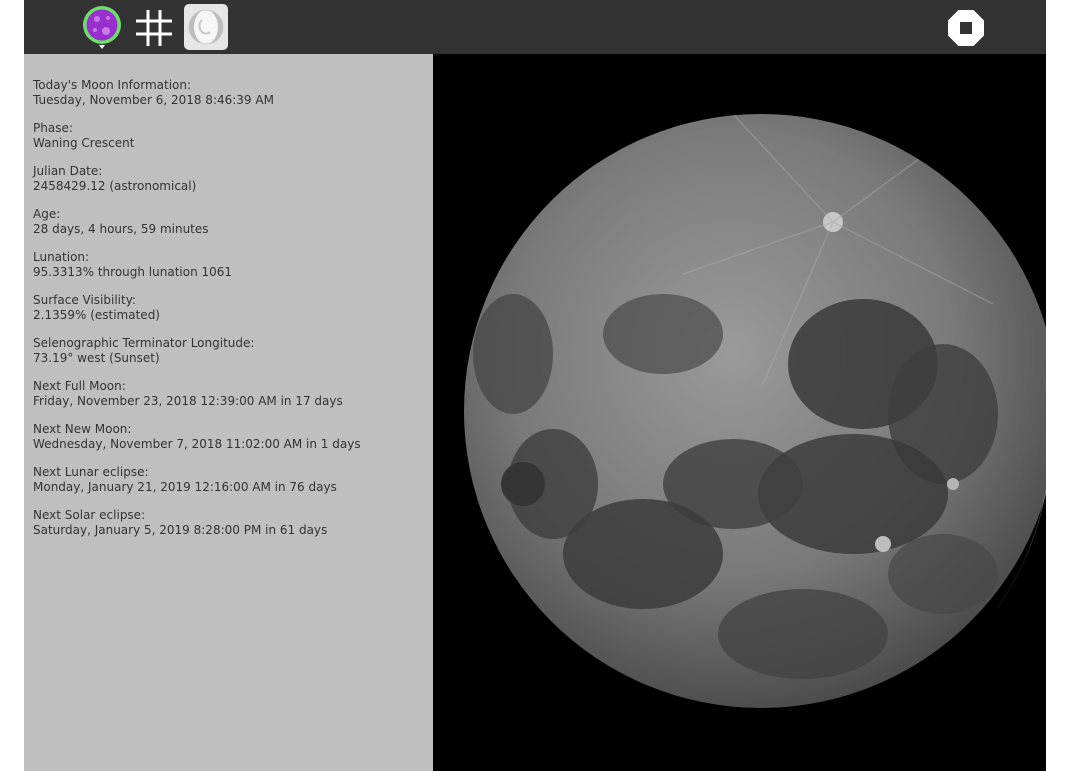  Describe the element at coordinates (91, 472) in the screenshot. I see `info-next-lunar-eclipse-label: Next Lunar eclipse:` at that location.